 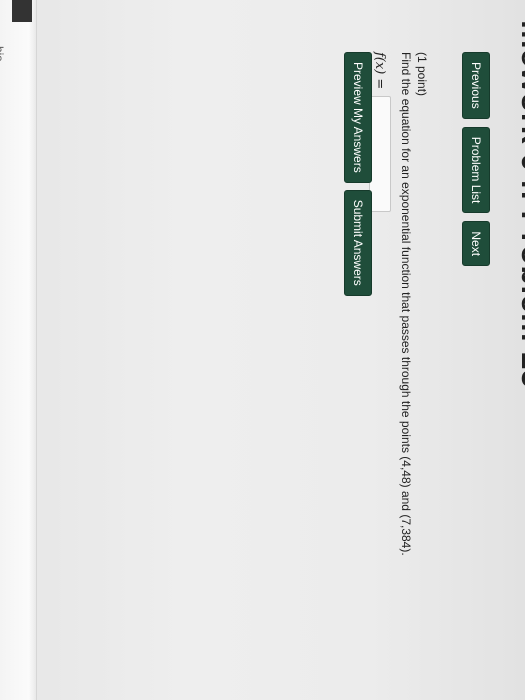 I want to click on problem-points: (1 point), so click(x=422, y=74).